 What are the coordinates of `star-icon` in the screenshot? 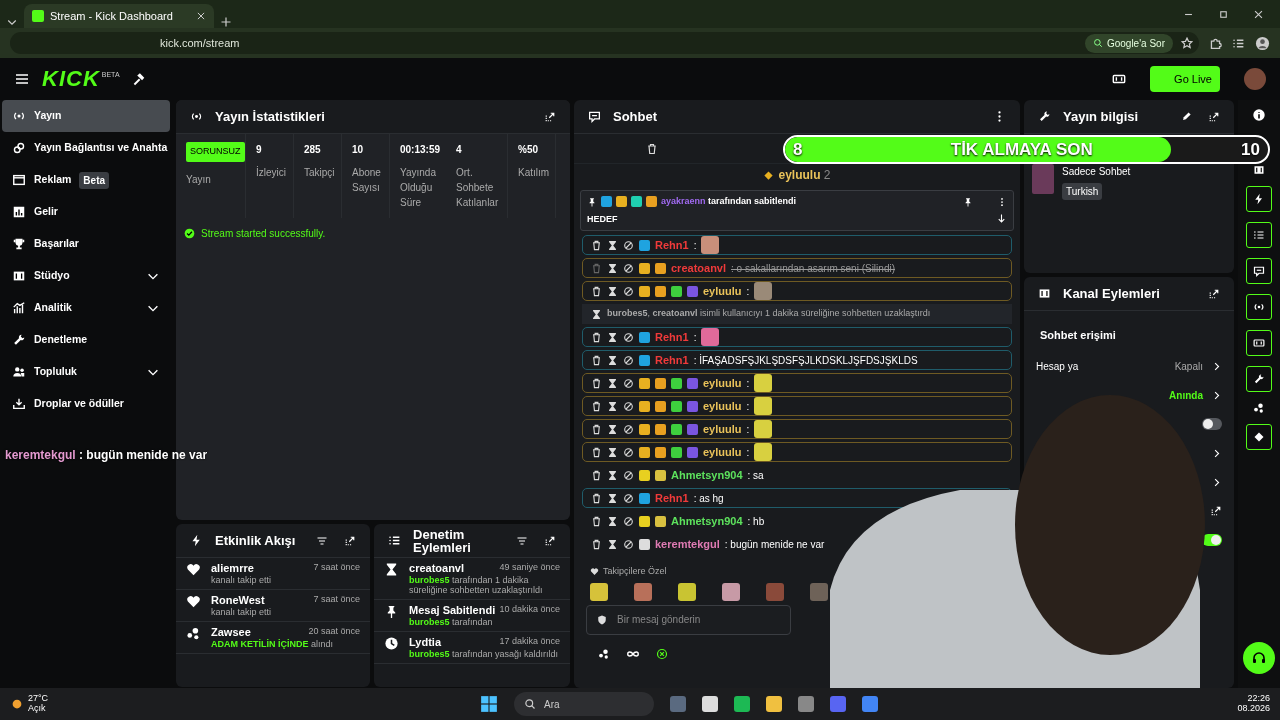 It's located at (1187, 43).